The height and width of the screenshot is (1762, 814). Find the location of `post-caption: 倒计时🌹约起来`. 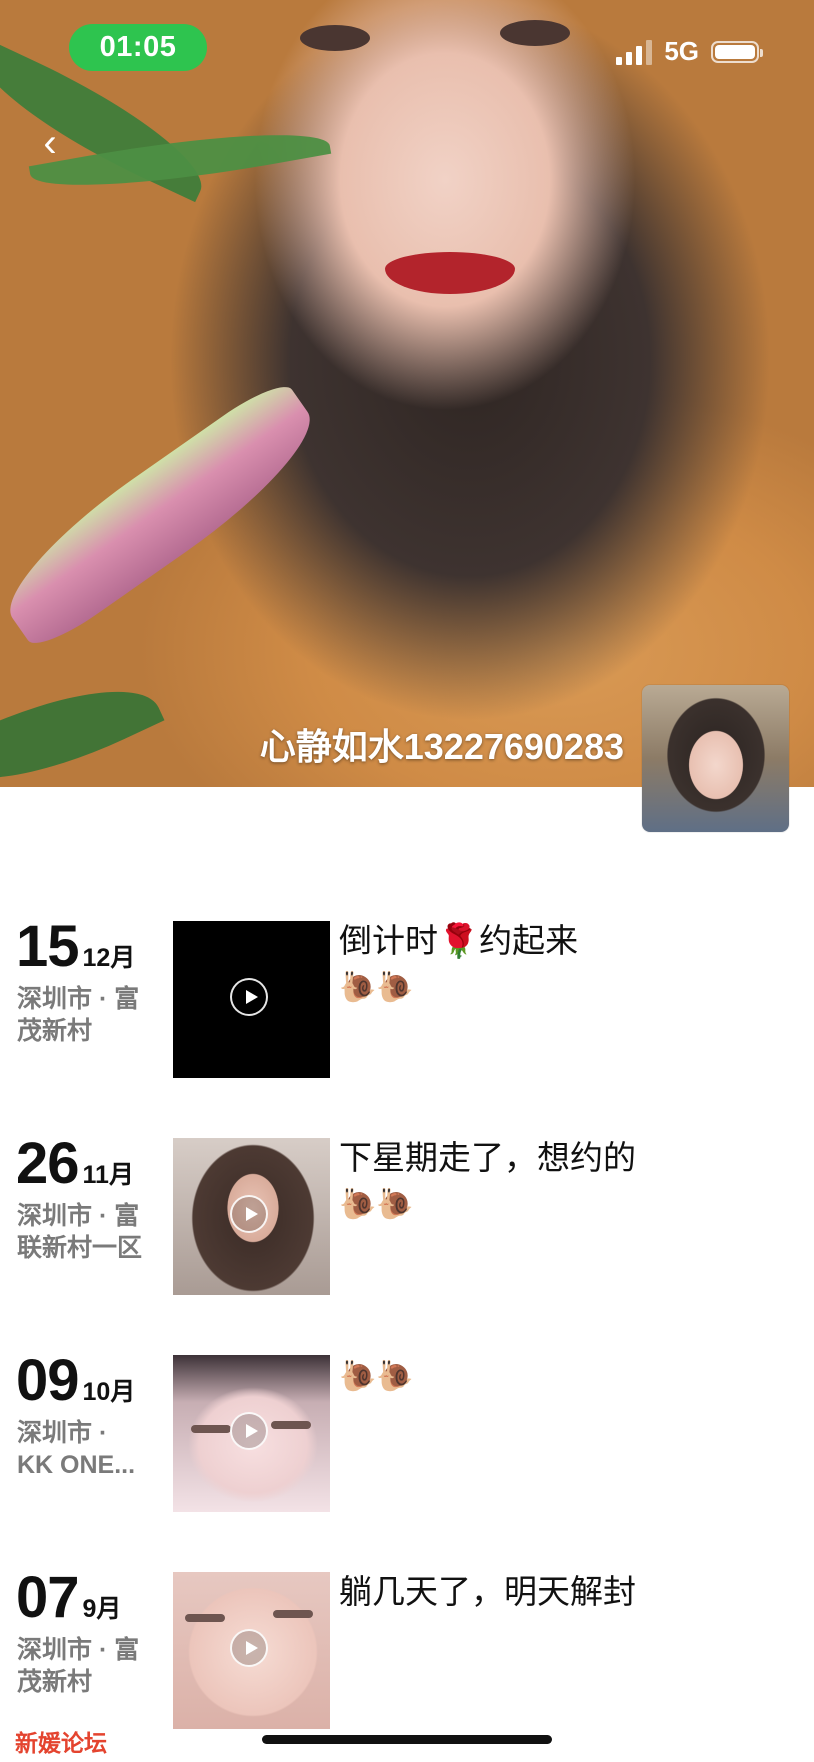

post-caption: 倒计时🌹约起来 is located at coordinates (459, 940).